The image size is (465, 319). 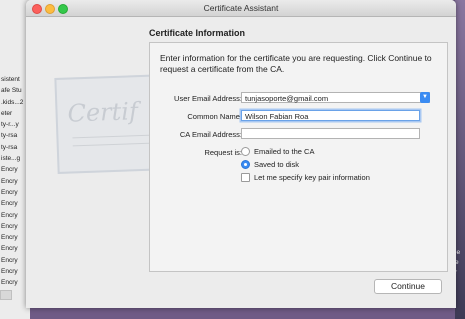 What do you see at coordinates (287, 98) in the screenshot?
I see `user-email-value: tunjasoporte@gmail.com` at bounding box center [287, 98].